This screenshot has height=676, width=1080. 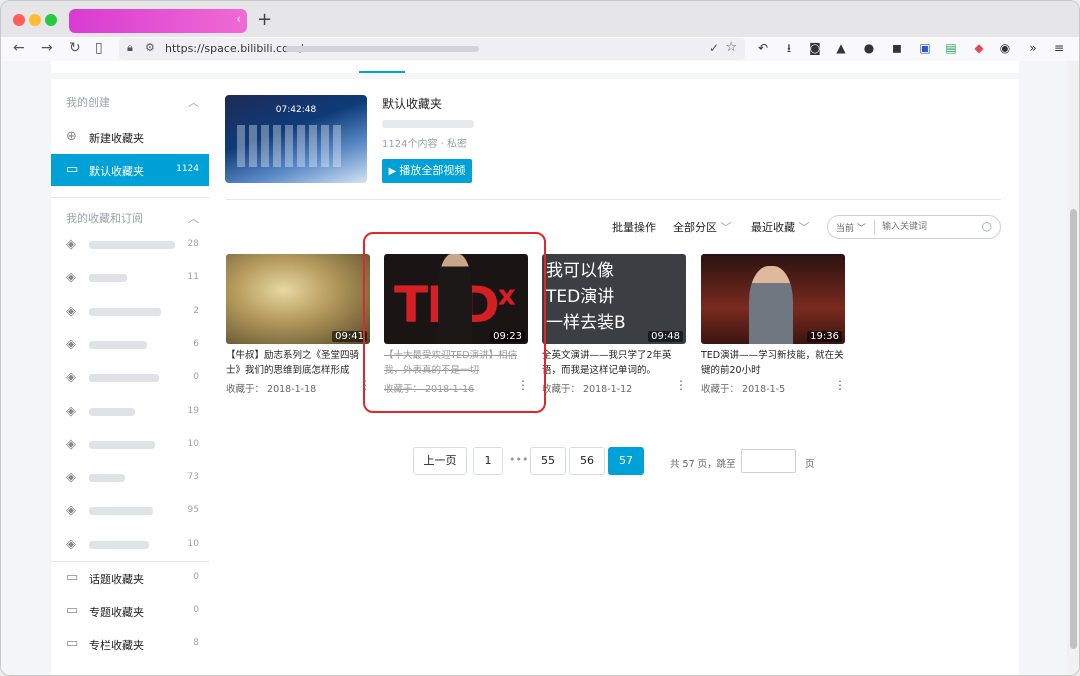 I want to click on all-zones-dropdown: 全部分区 ﹀, so click(x=702, y=227).